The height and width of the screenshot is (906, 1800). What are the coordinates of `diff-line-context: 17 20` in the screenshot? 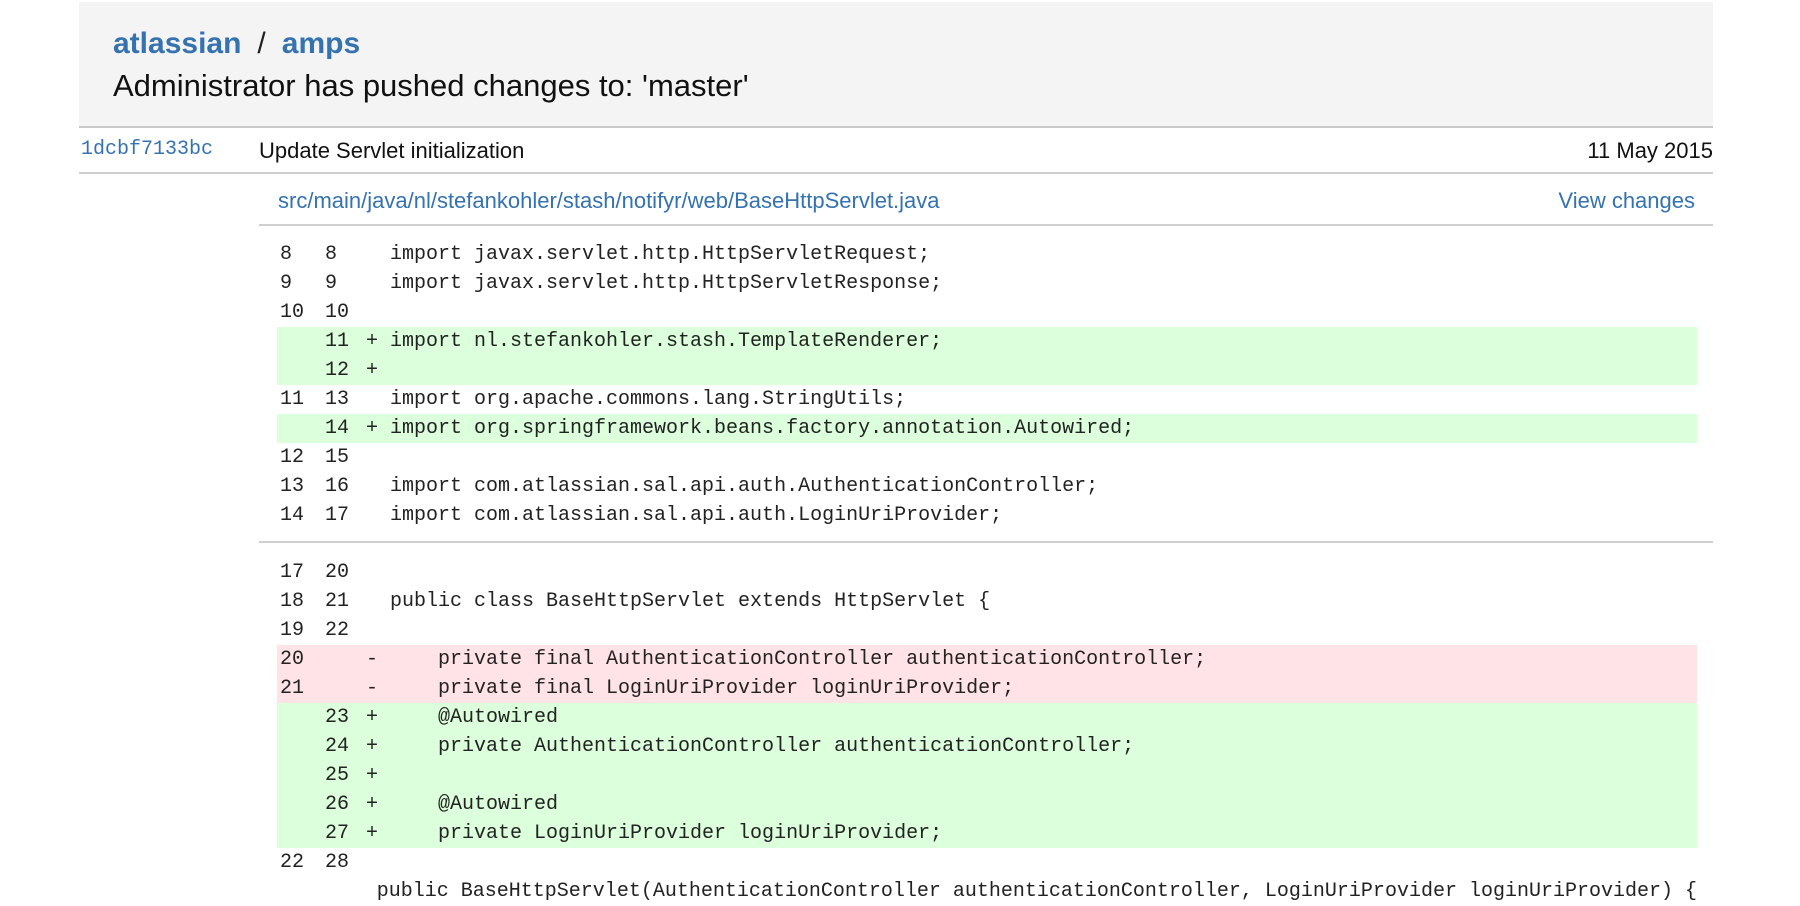 It's located at (987, 572).